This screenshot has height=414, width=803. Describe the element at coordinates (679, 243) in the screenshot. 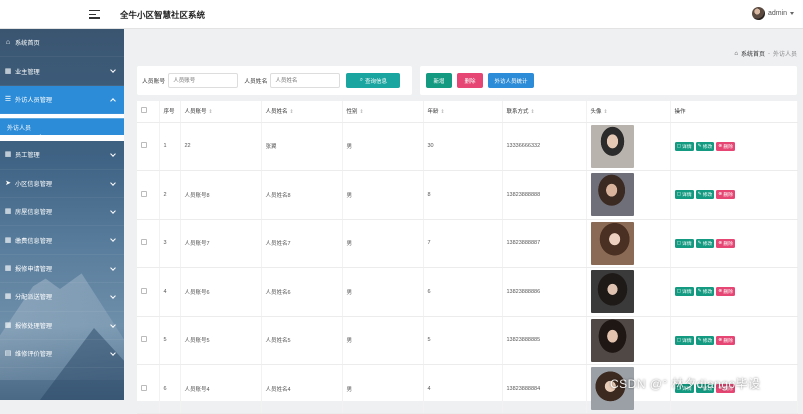

I see `detail-icon: ▢` at that location.